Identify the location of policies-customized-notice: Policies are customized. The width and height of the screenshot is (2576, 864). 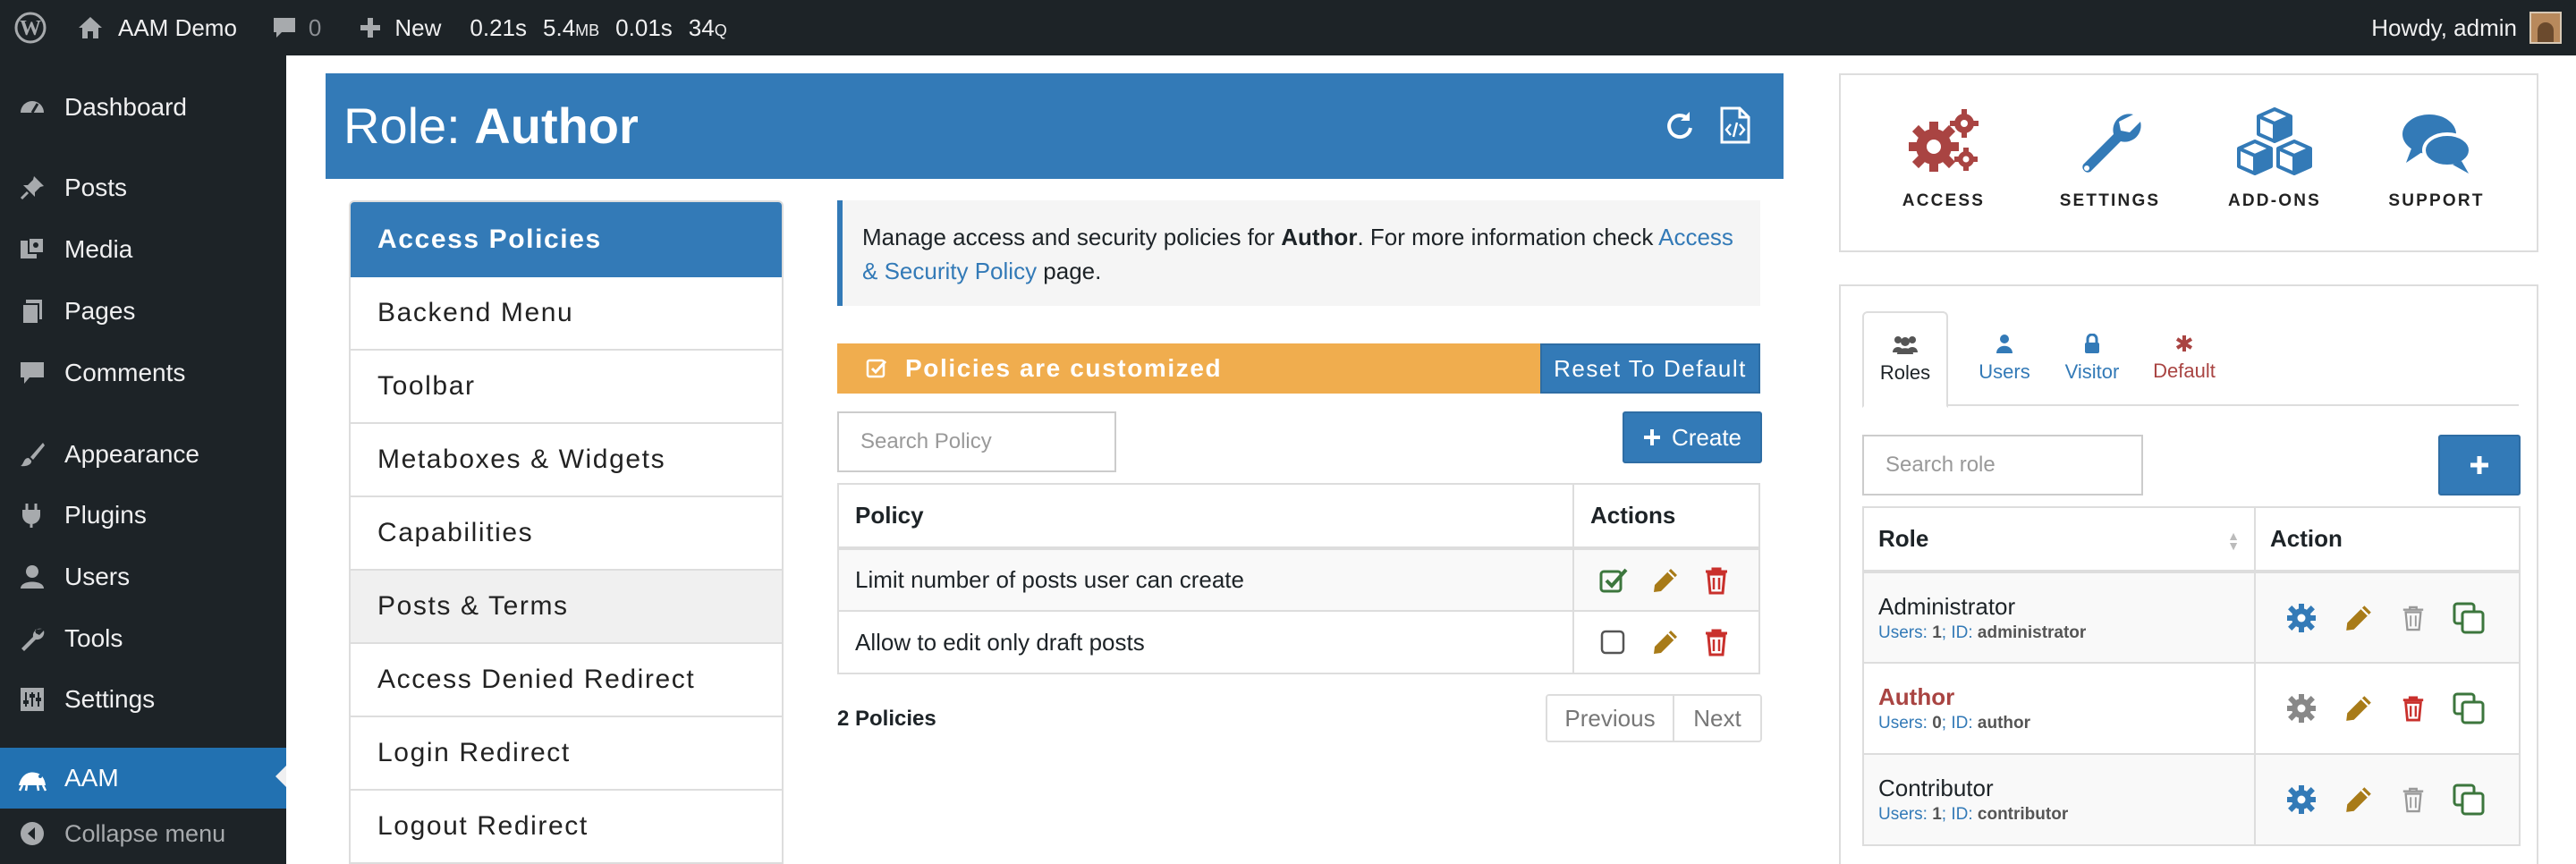
(1188, 368).